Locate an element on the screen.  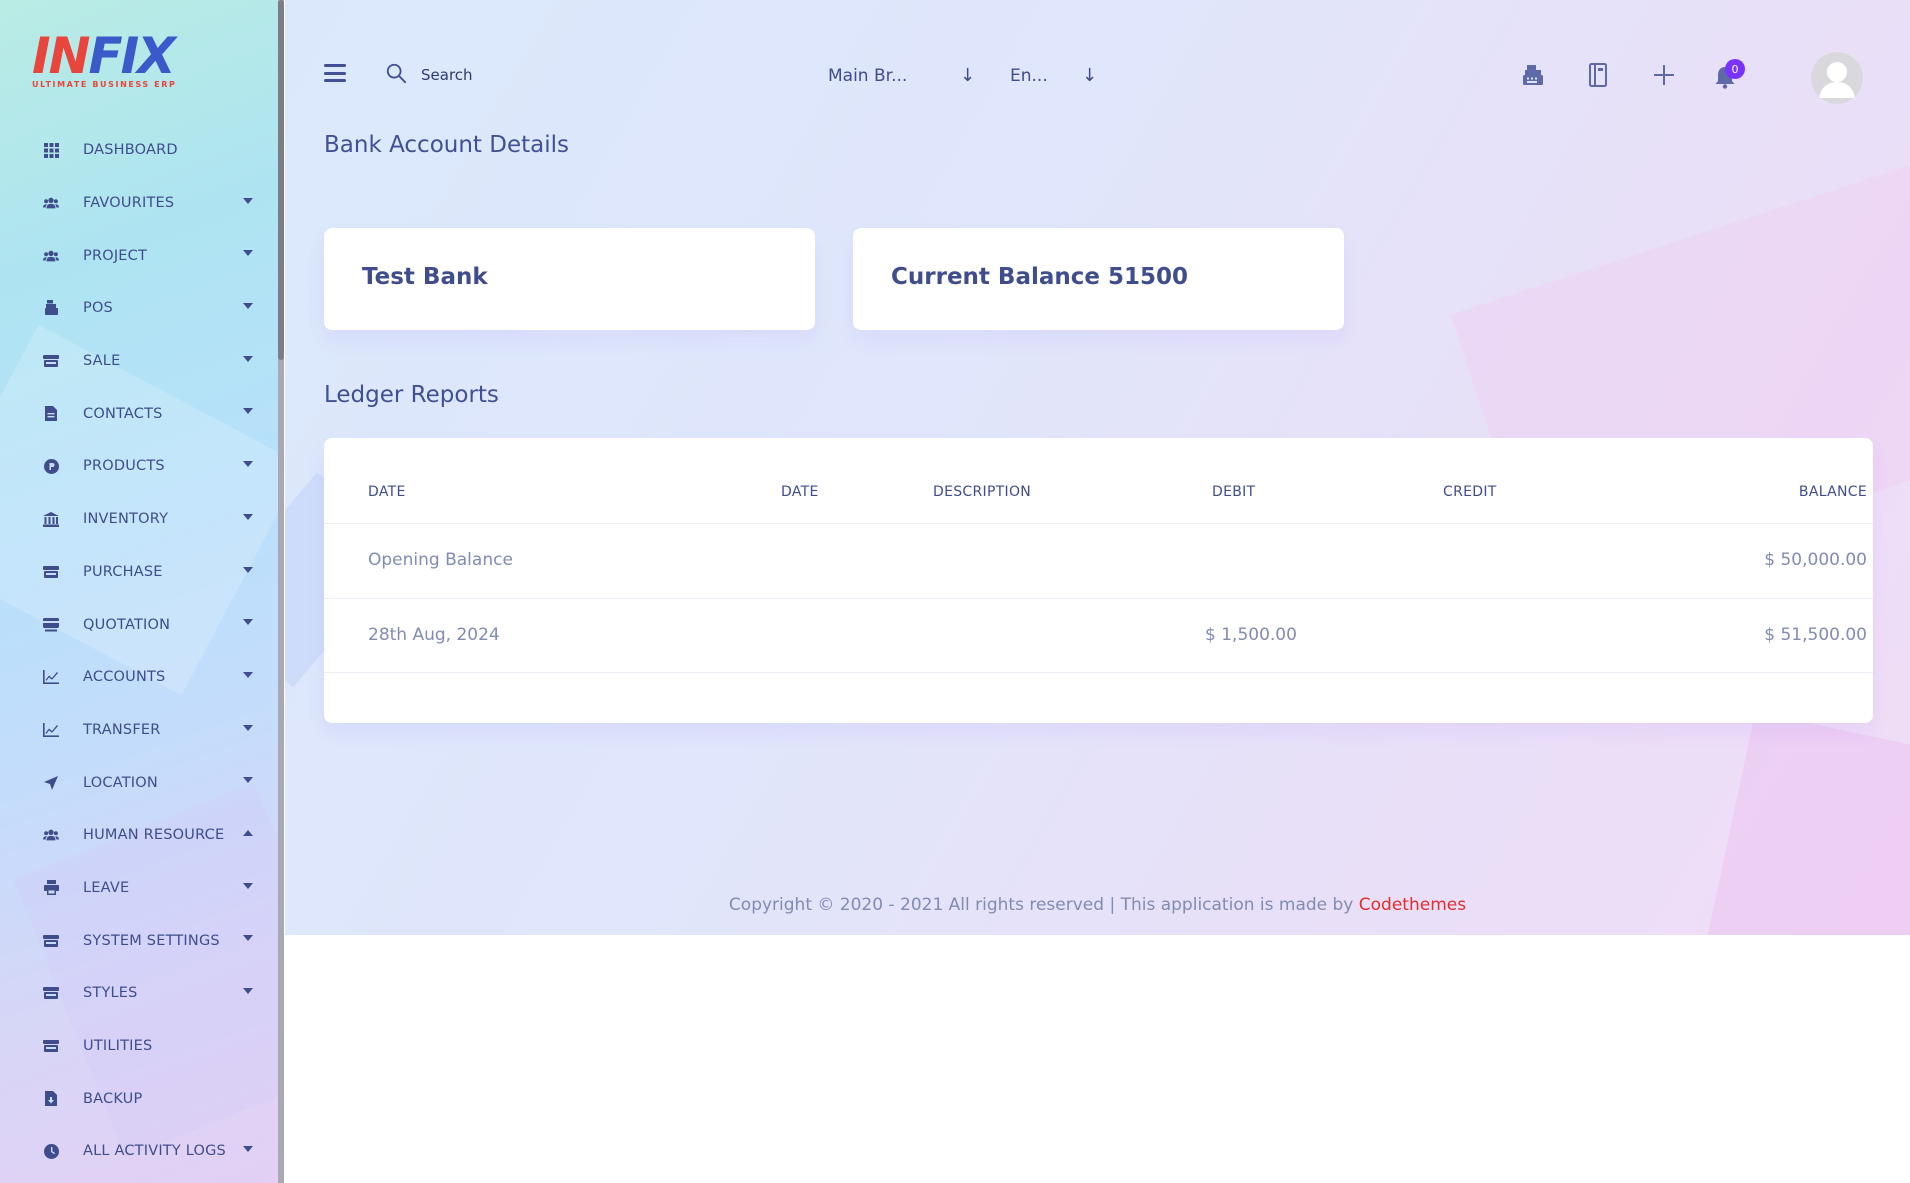
sidebar-item-location: LOCATION is located at coordinates (139, 782).